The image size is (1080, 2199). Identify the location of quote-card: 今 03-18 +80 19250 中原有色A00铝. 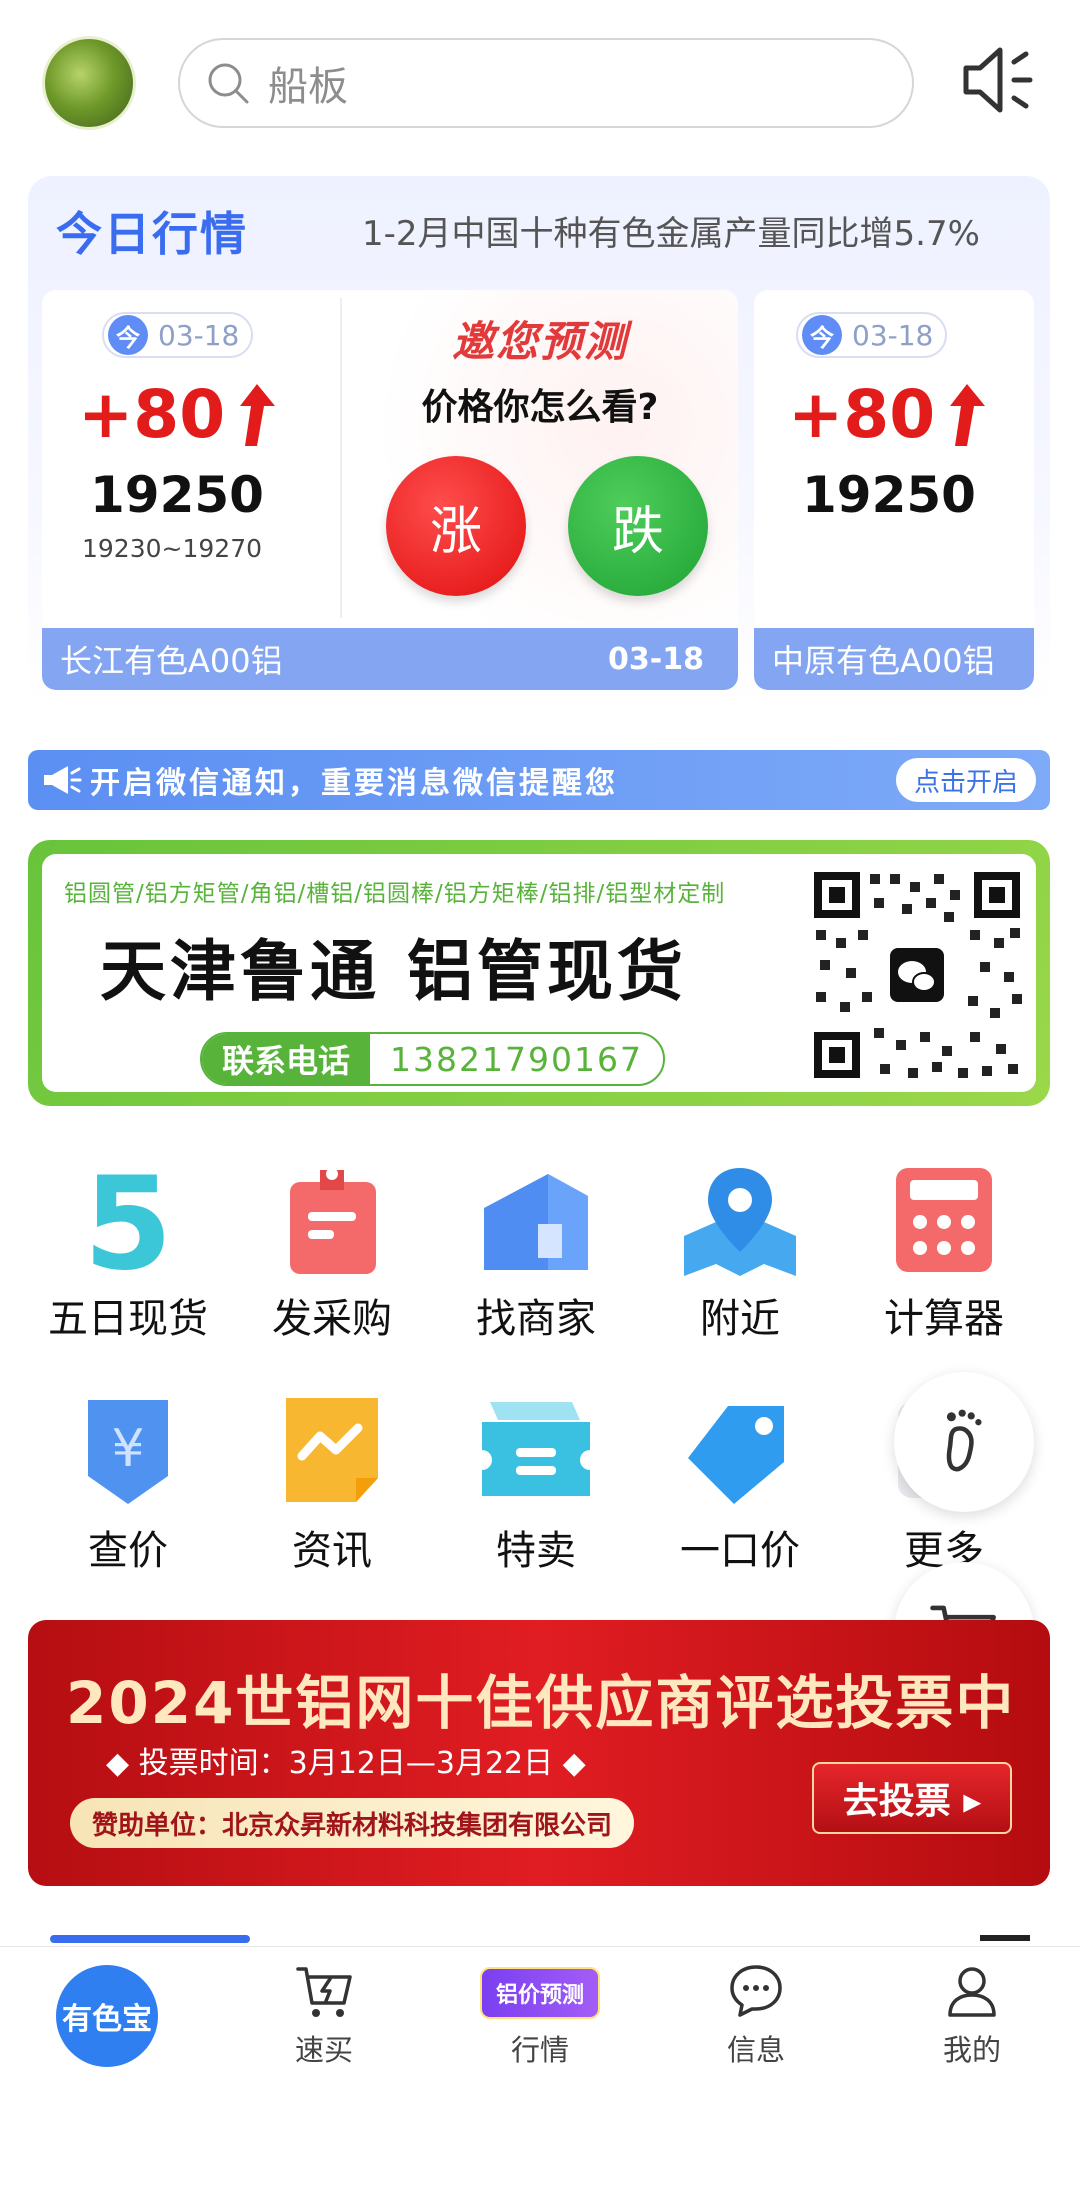
(894, 490).